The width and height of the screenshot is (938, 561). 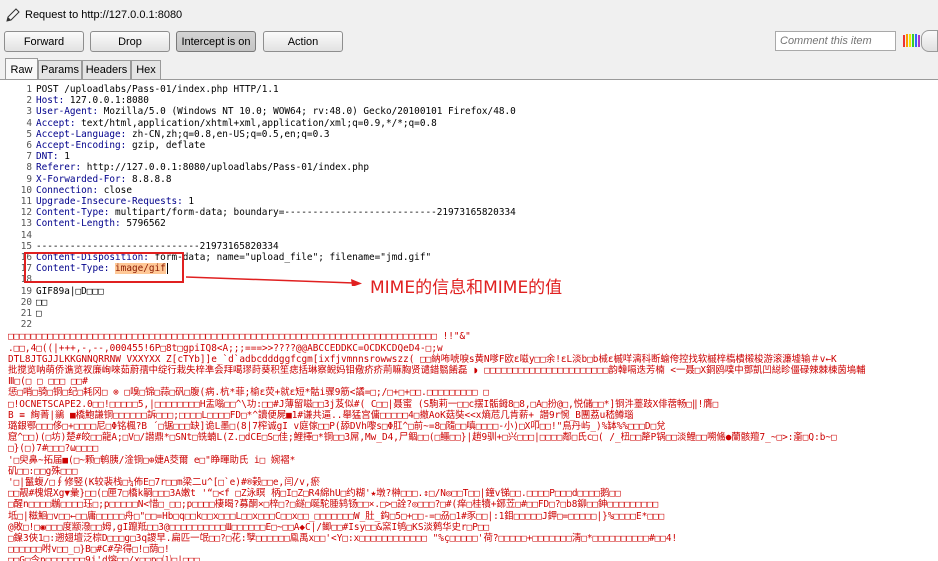 What do you see at coordinates (152, 460) in the screenshot?
I see `binary-data-line: '□臾鼻~拓届■(□~颗□鹌胰/淦铜□⊕婕A茭爾 e□"睁暉助氏 i□ 婉褶*` at bounding box center [152, 460].